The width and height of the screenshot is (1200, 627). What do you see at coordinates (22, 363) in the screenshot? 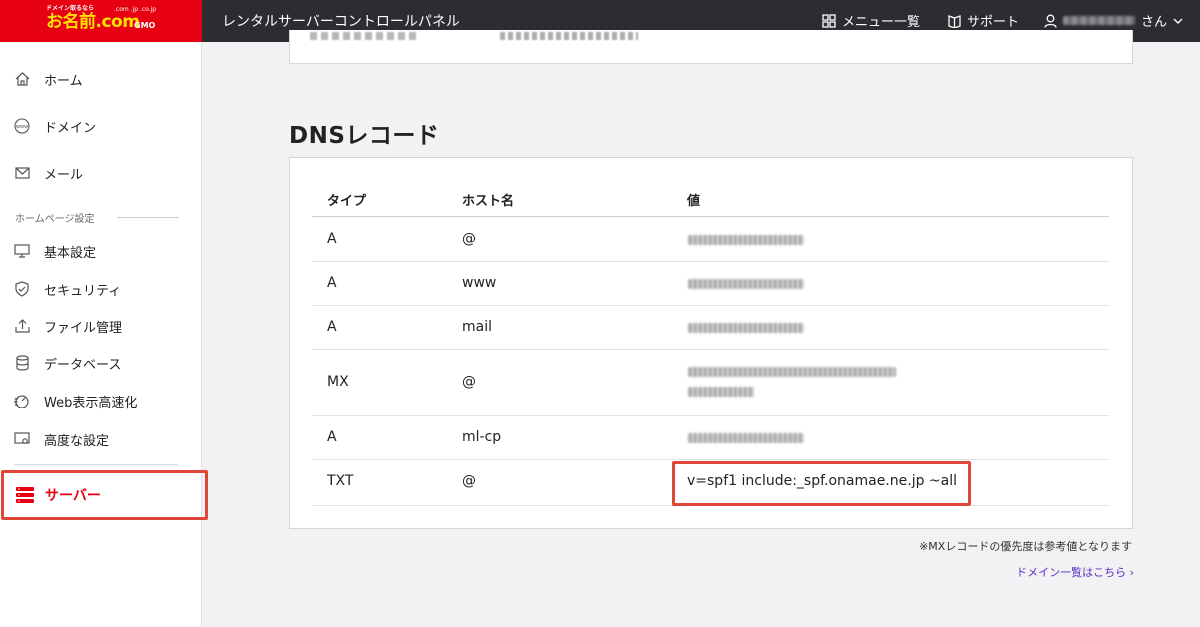
I see `database-icon` at bounding box center [22, 363].